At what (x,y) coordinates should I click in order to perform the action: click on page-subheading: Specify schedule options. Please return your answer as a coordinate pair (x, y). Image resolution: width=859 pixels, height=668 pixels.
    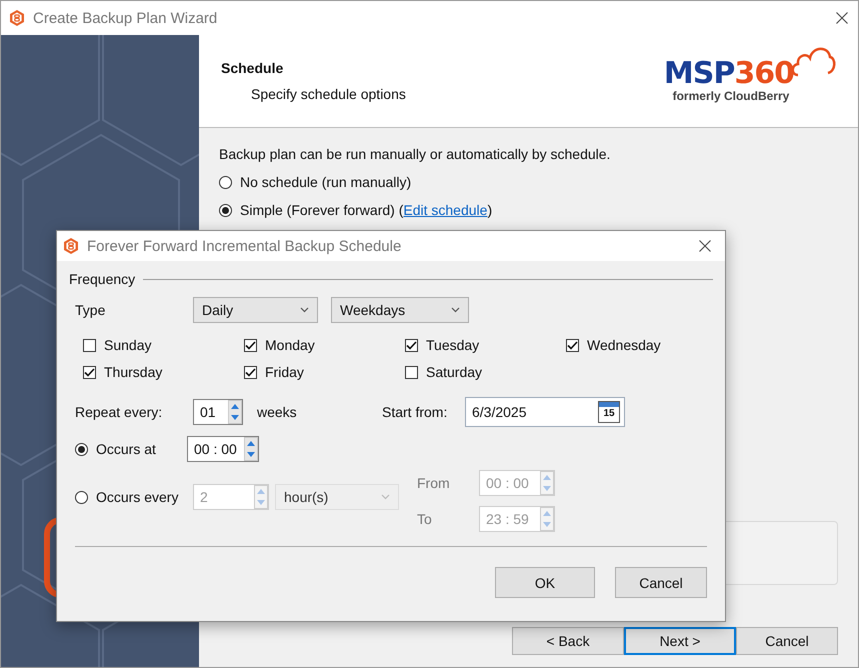
    Looking at the image, I should click on (328, 94).